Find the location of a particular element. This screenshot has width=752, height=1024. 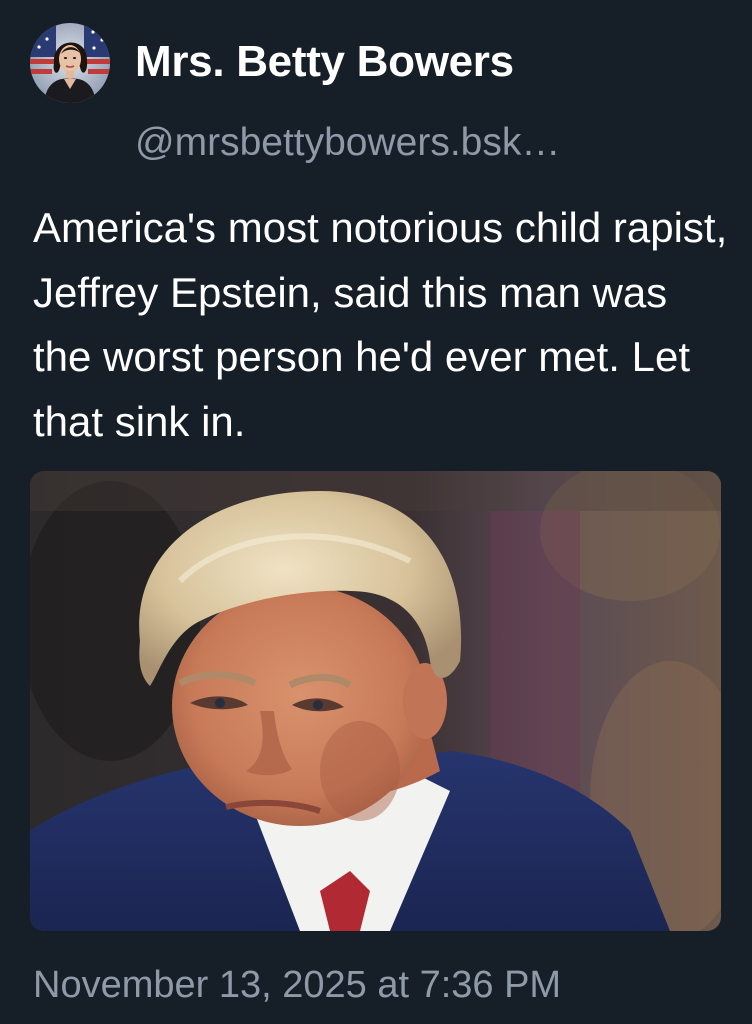

post-timestamp: November 13, 2025 at 7:36 PM is located at coordinates (297, 985).